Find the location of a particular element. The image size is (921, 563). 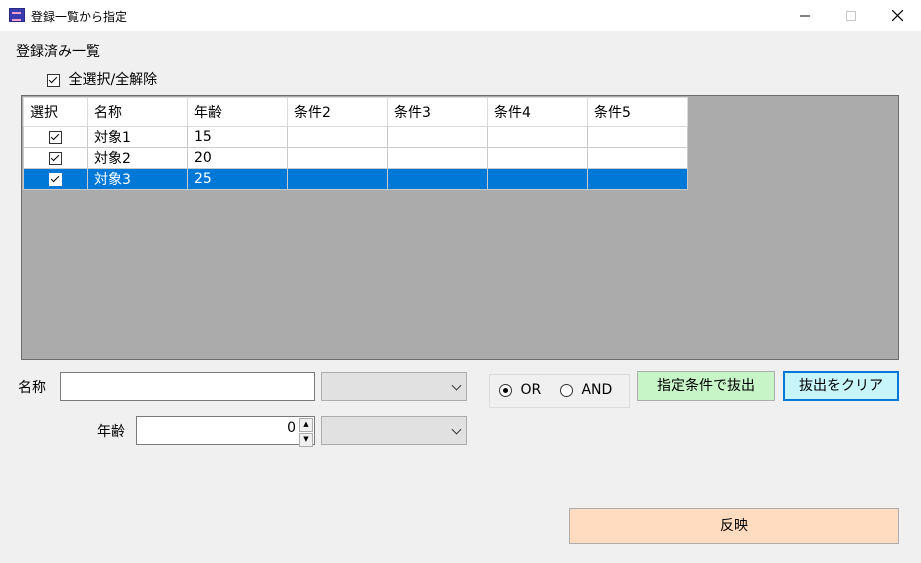

column-header-age: 年齢 is located at coordinates (237, 112).